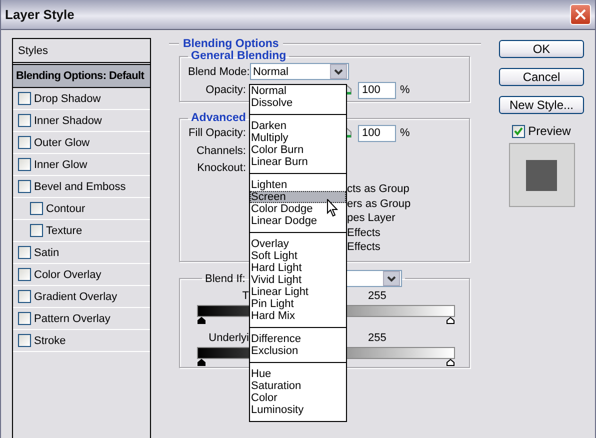  I want to click on opacity-input: 100, so click(377, 90).